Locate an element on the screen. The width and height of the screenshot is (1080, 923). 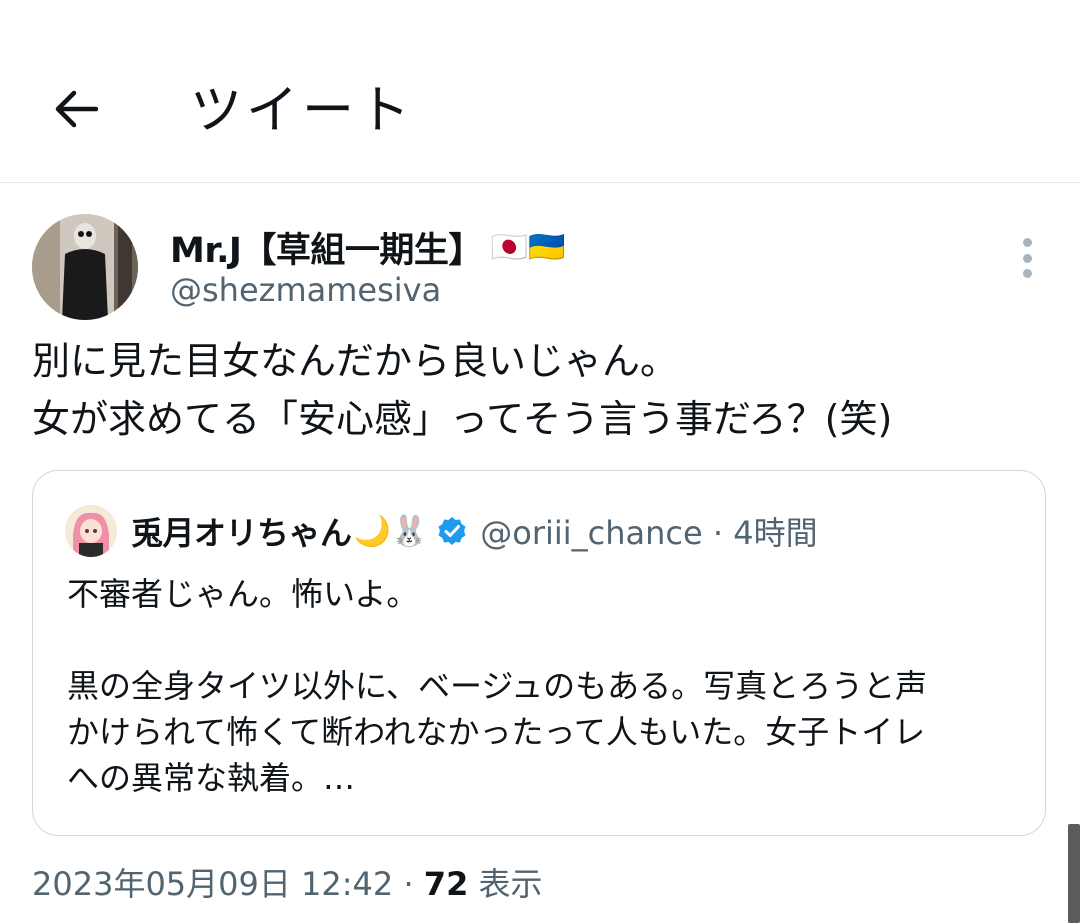
quote-handle-time: @oriii_chance · 4時間 is located at coordinates (648, 531).